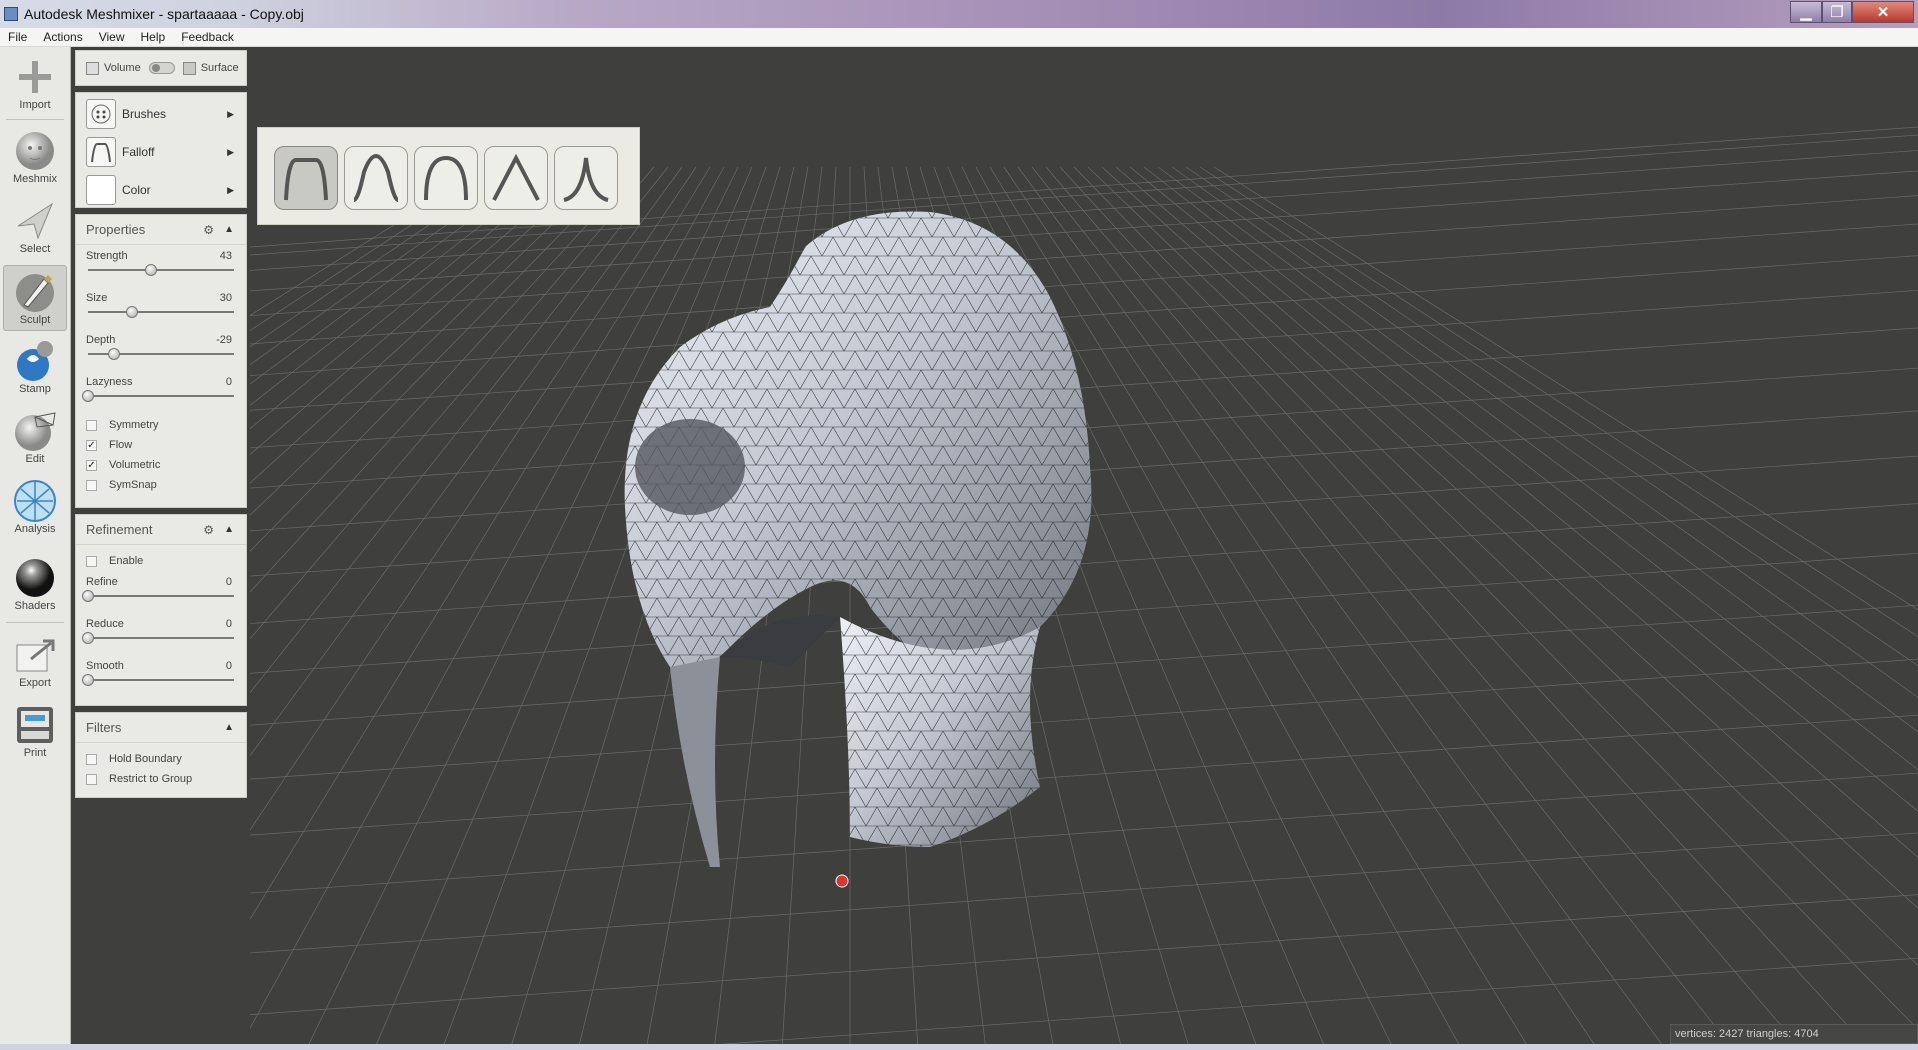 The height and width of the screenshot is (1050, 1918). I want to click on falloff-row: Falloff ▶, so click(161, 152).